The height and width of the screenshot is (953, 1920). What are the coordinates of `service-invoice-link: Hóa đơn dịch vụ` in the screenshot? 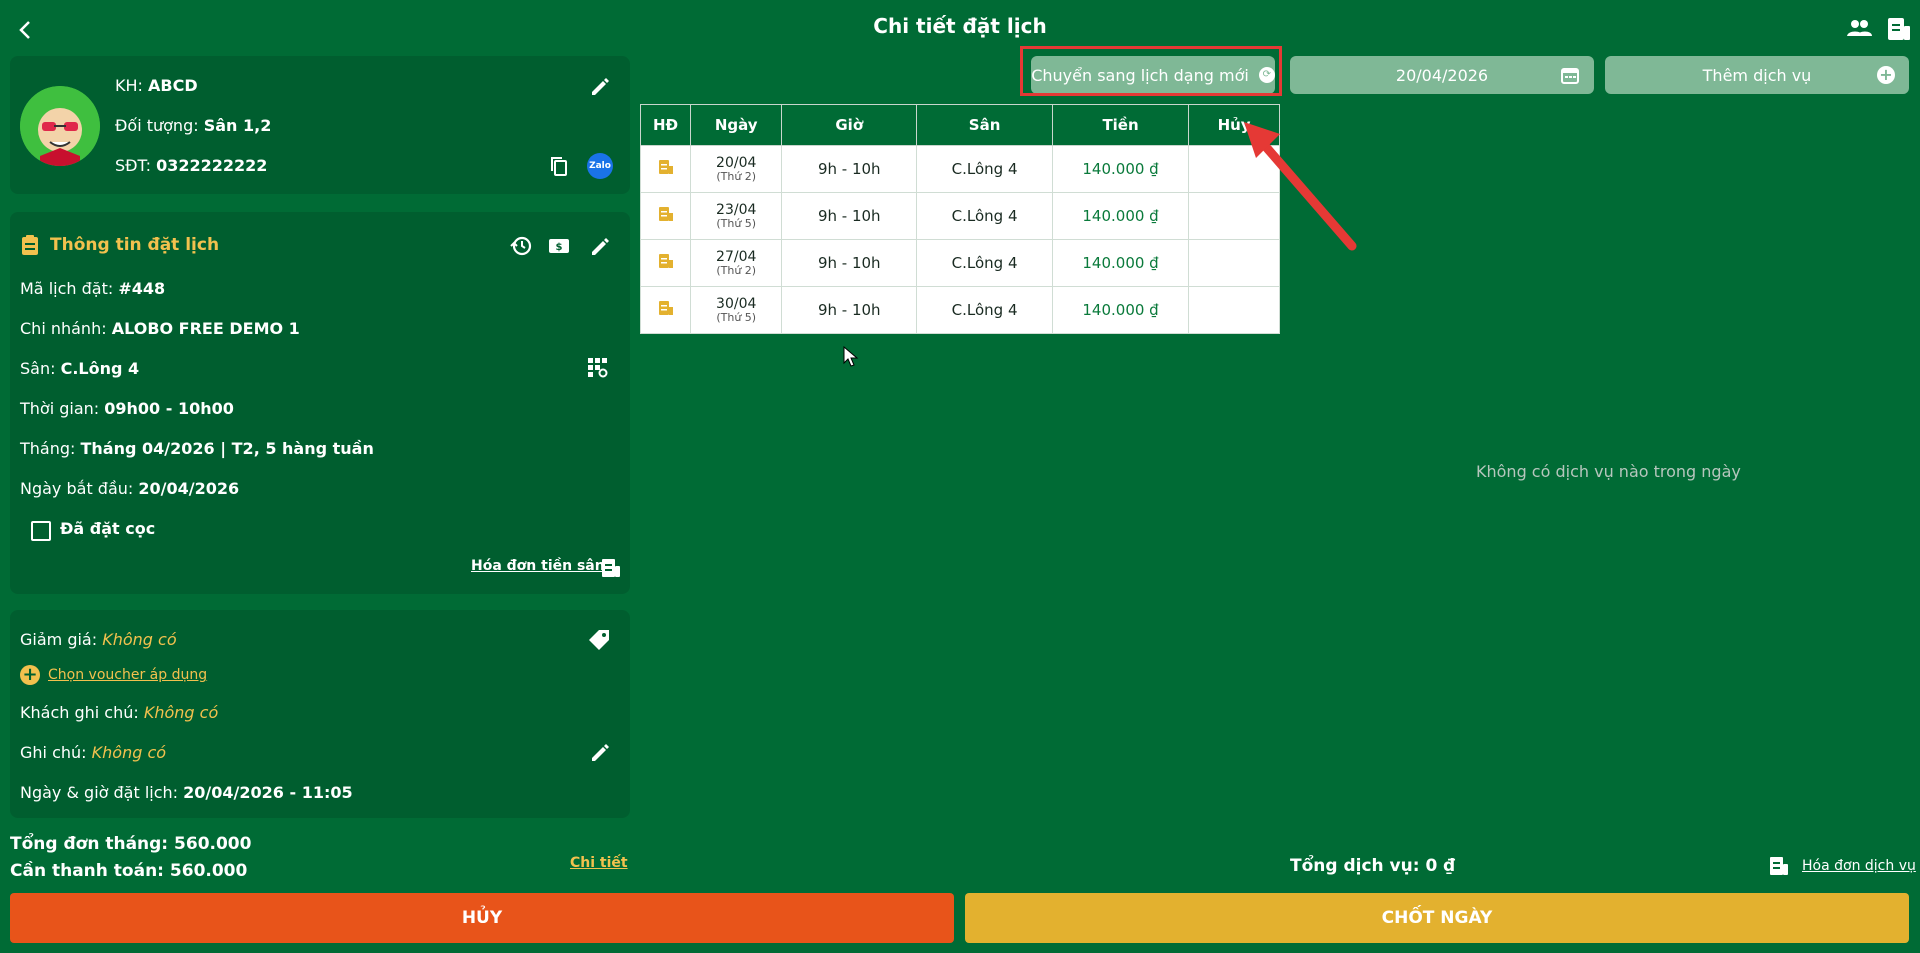 It's located at (1859, 866).